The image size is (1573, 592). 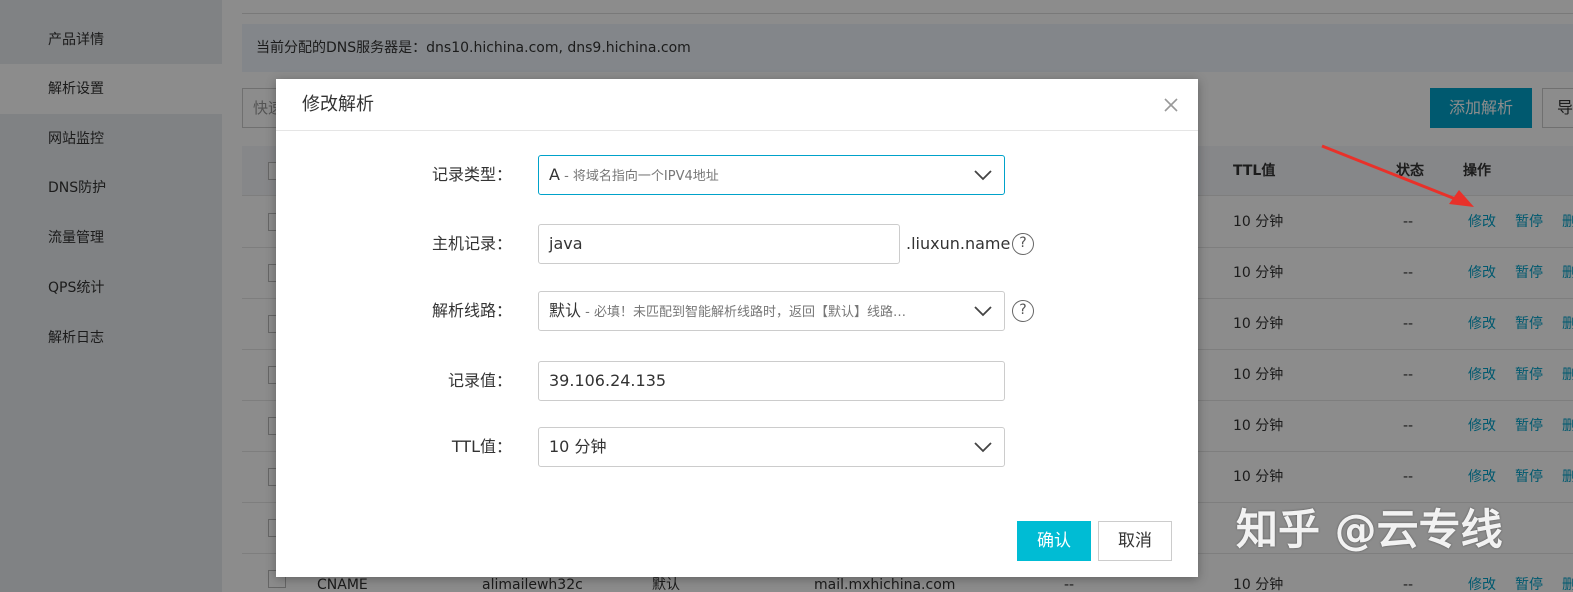 What do you see at coordinates (737, 105) in the screenshot?
I see `dialog-header: 修改解析` at bounding box center [737, 105].